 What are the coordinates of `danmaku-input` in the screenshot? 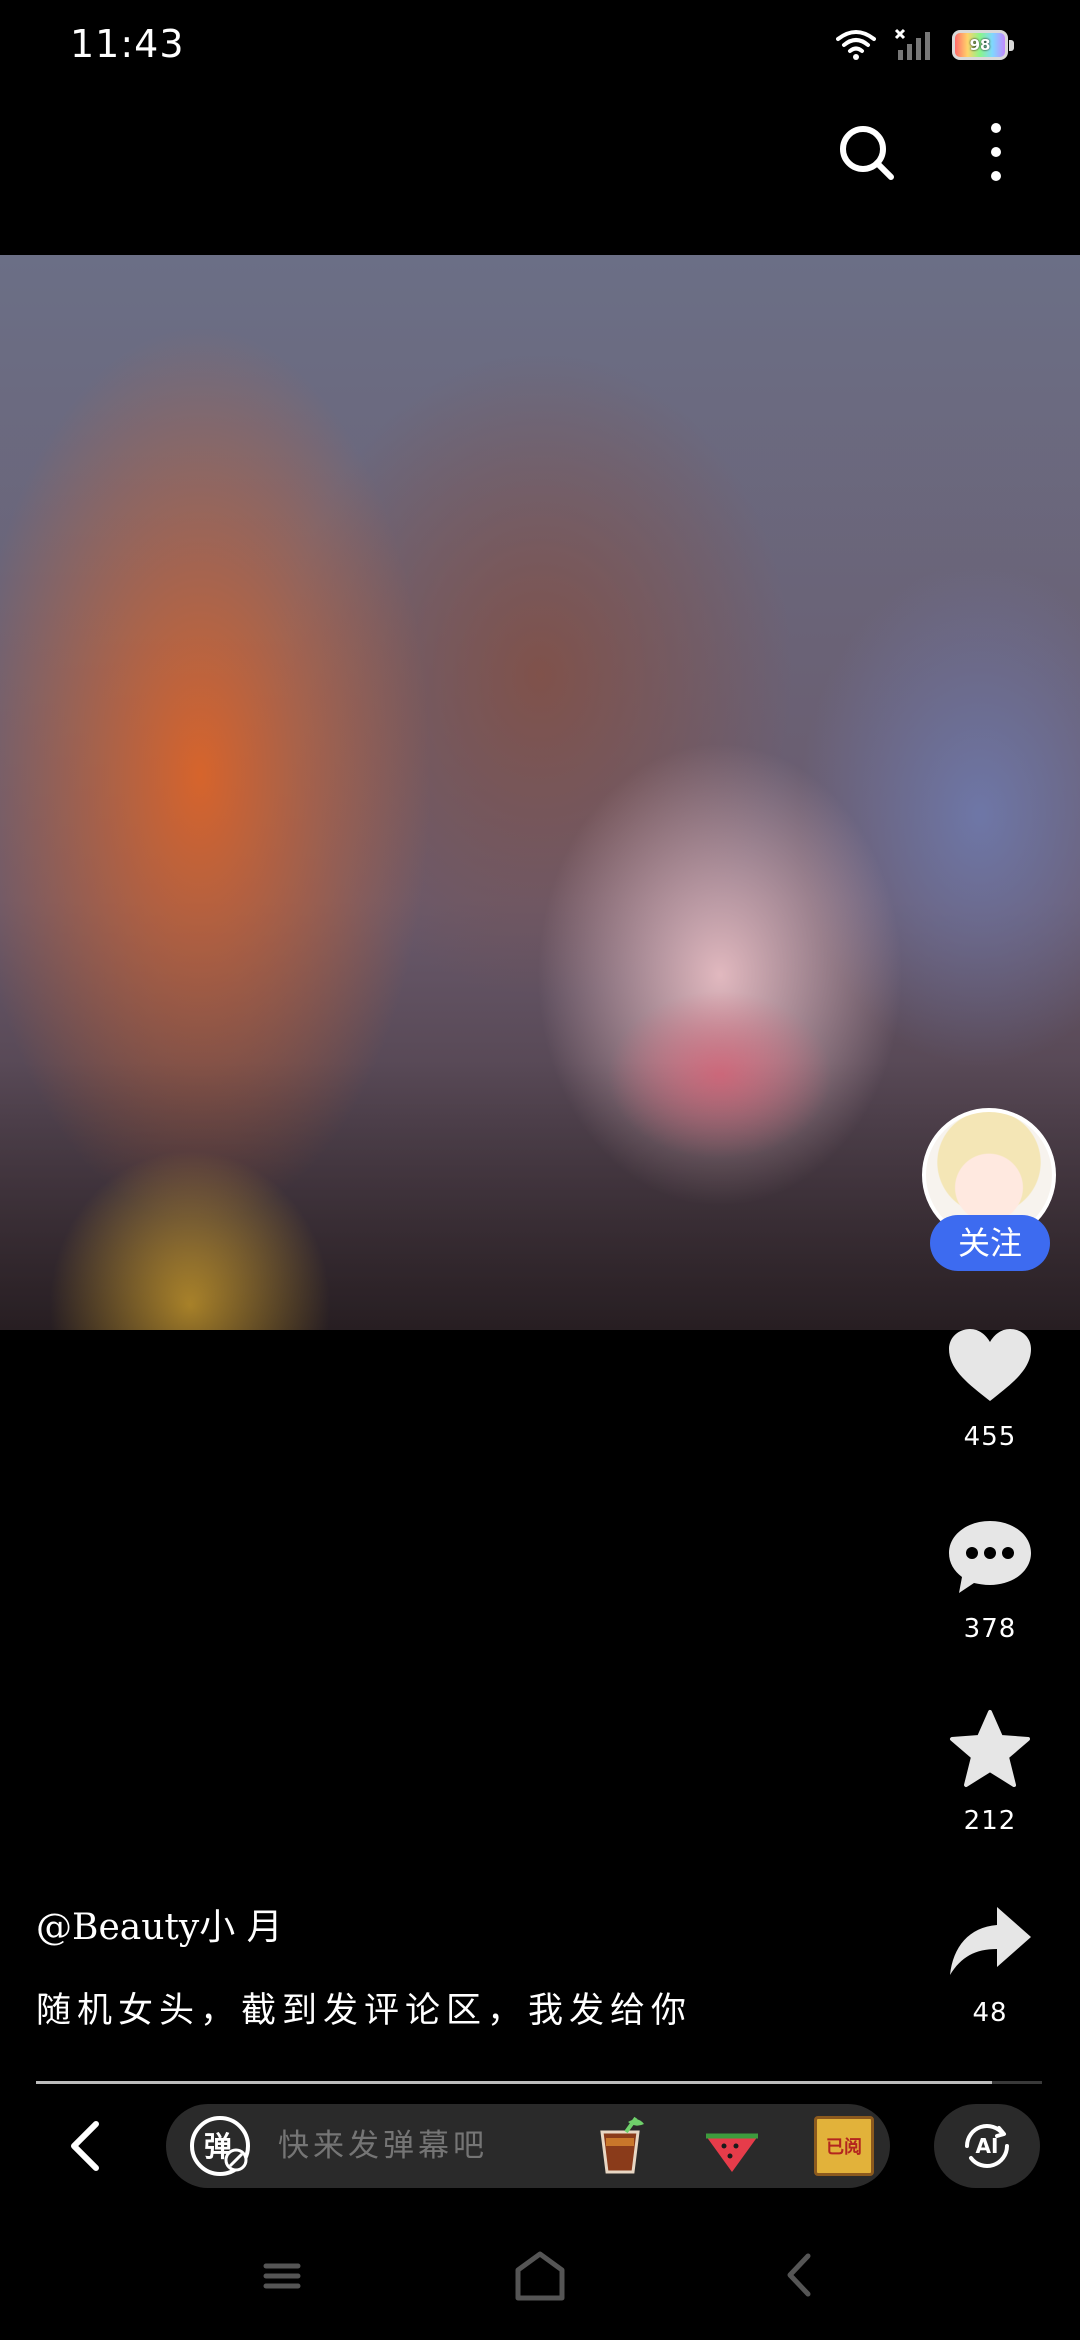 It's located at (428, 2146).